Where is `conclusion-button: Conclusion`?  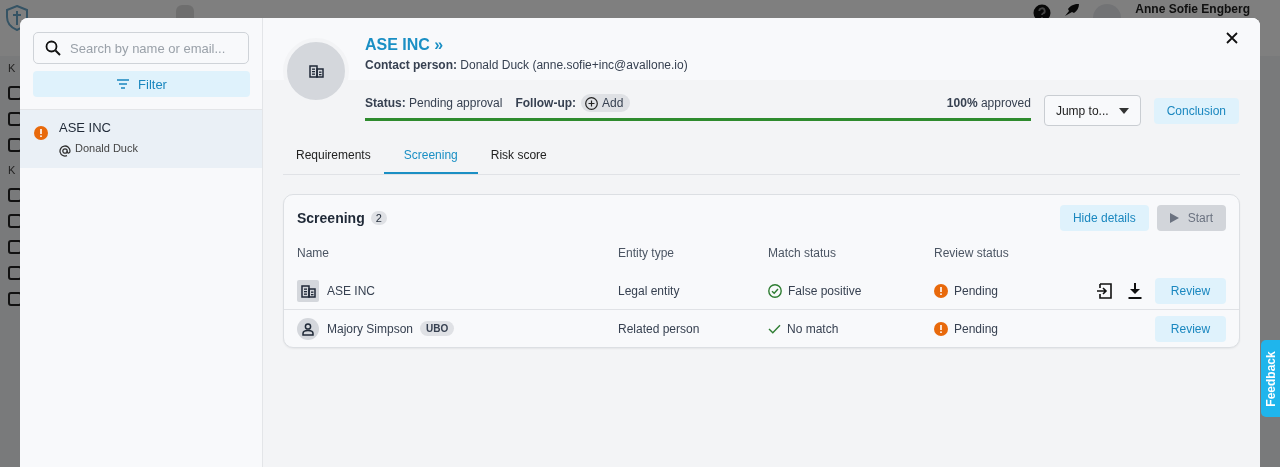 conclusion-button: Conclusion is located at coordinates (1196, 110).